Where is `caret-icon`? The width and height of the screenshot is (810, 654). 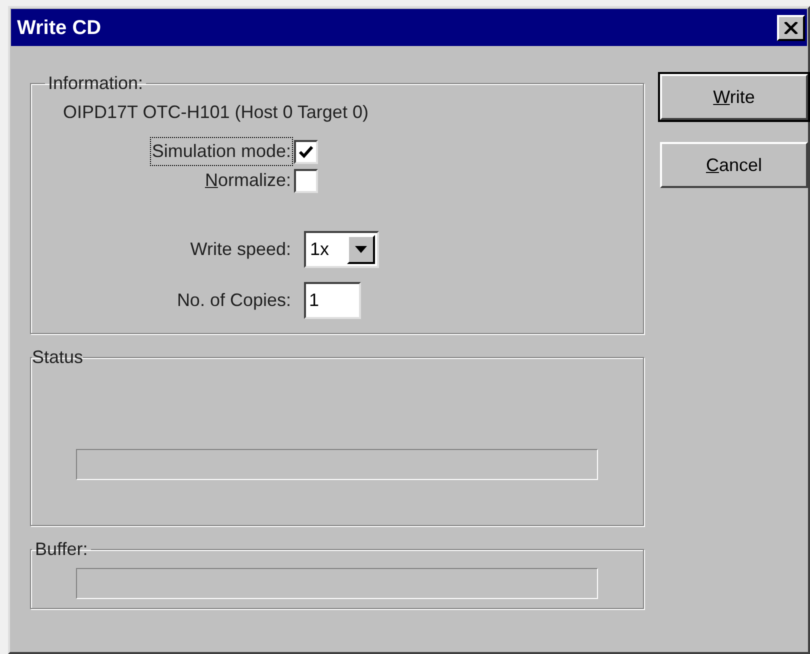 caret-icon is located at coordinates (361, 249).